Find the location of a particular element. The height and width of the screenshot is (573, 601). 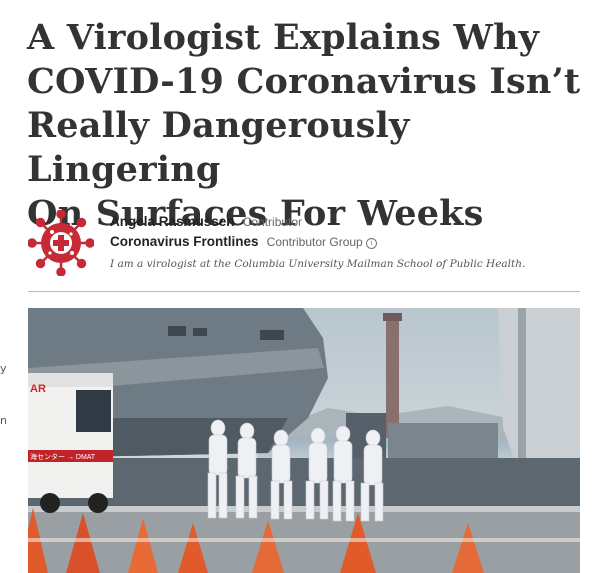

author-role: Contributor is located at coordinates (272, 222).